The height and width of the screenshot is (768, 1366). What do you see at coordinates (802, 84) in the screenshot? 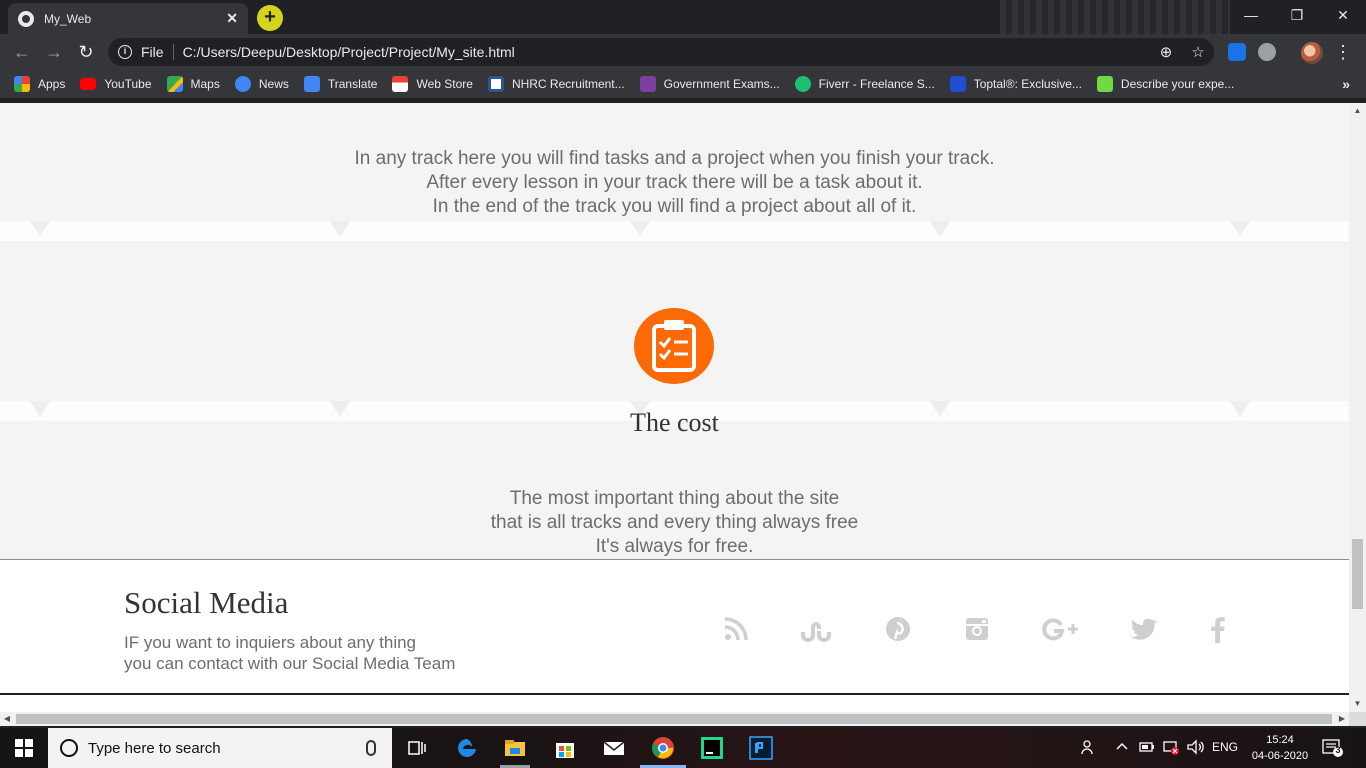
I see `fiverr-icon` at bounding box center [802, 84].